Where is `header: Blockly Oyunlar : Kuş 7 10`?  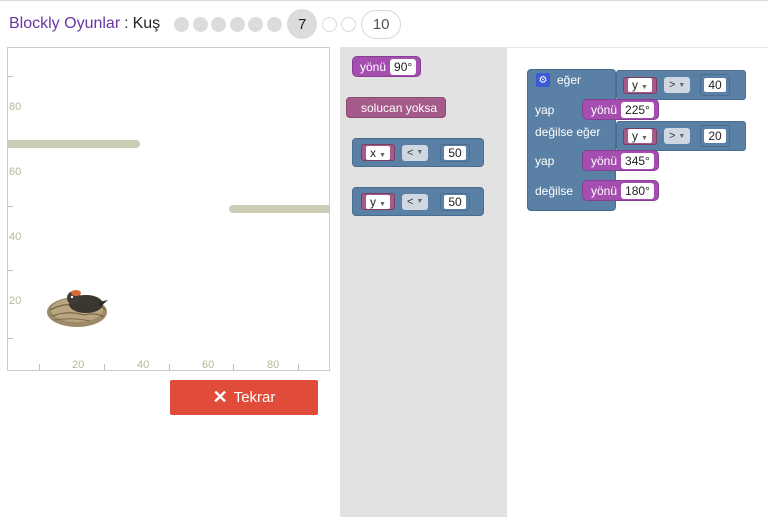
header: Blockly Oyunlar : Kuş 7 10 is located at coordinates (205, 24).